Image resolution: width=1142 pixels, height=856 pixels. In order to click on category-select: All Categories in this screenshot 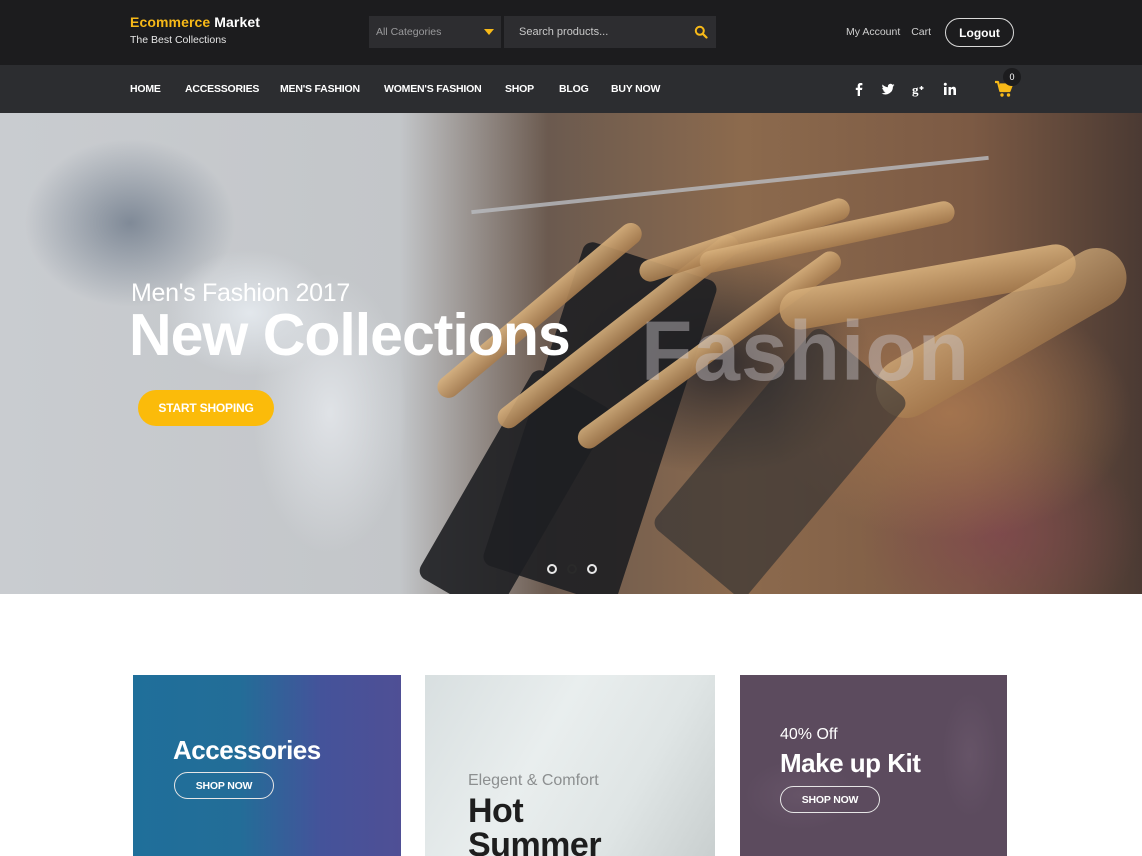, I will do `click(435, 32)`.